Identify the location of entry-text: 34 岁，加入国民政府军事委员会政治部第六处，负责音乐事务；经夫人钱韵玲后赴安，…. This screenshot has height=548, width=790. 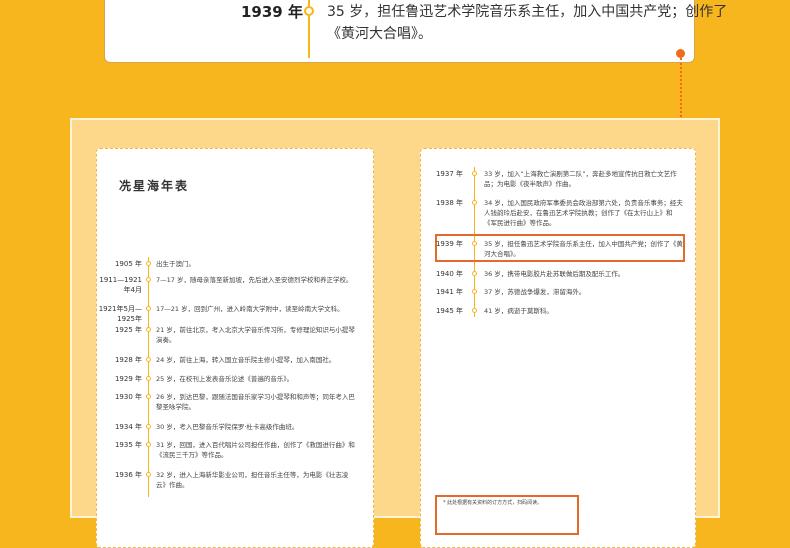
(583, 213).